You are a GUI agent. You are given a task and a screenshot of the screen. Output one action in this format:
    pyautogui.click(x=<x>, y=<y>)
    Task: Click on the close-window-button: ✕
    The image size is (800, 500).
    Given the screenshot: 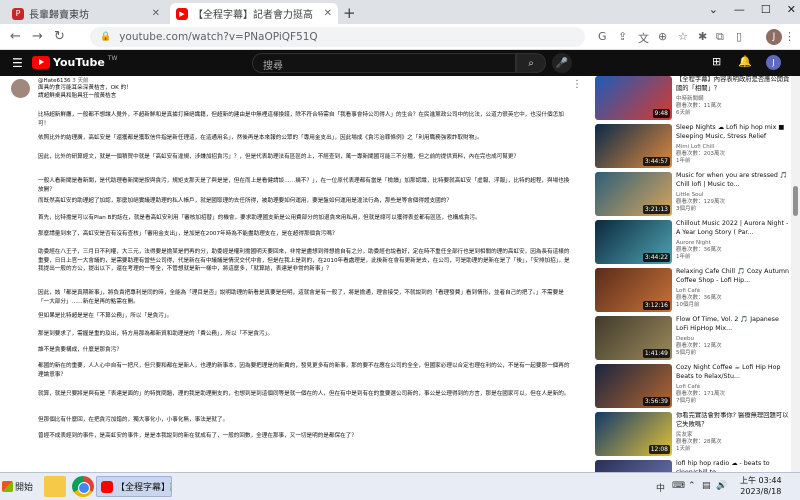 What is the action you would take?
    pyautogui.click(x=791, y=9)
    